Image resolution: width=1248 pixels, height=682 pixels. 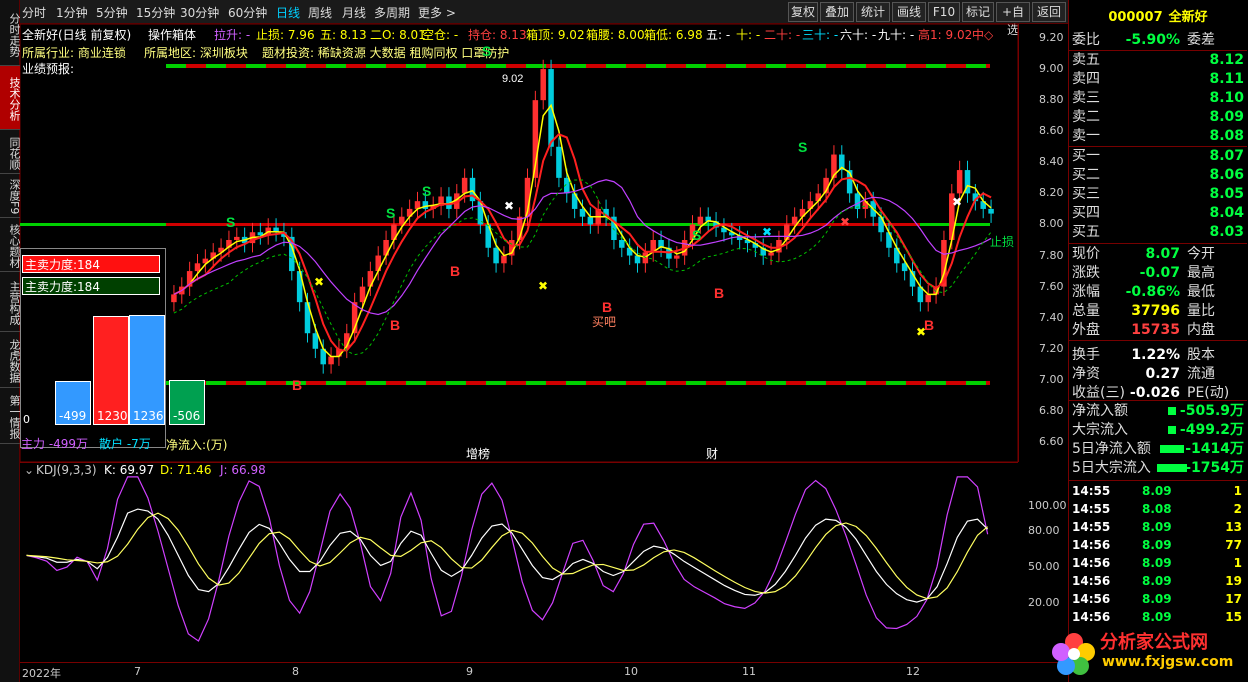 I want to click on quote-header: 000007 全新好, so click(x=1158, y=15).